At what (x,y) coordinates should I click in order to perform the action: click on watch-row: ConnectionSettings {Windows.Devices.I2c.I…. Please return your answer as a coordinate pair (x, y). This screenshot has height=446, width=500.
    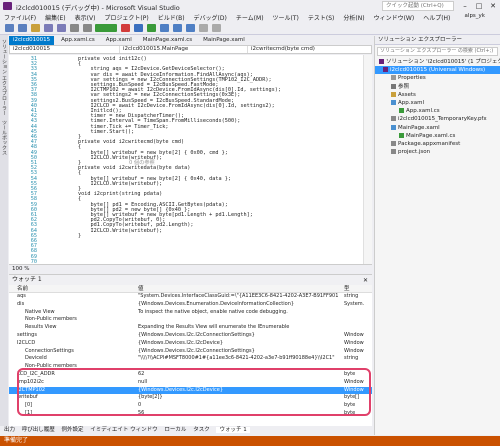
    Looking at the image, I should click on (190, 352).